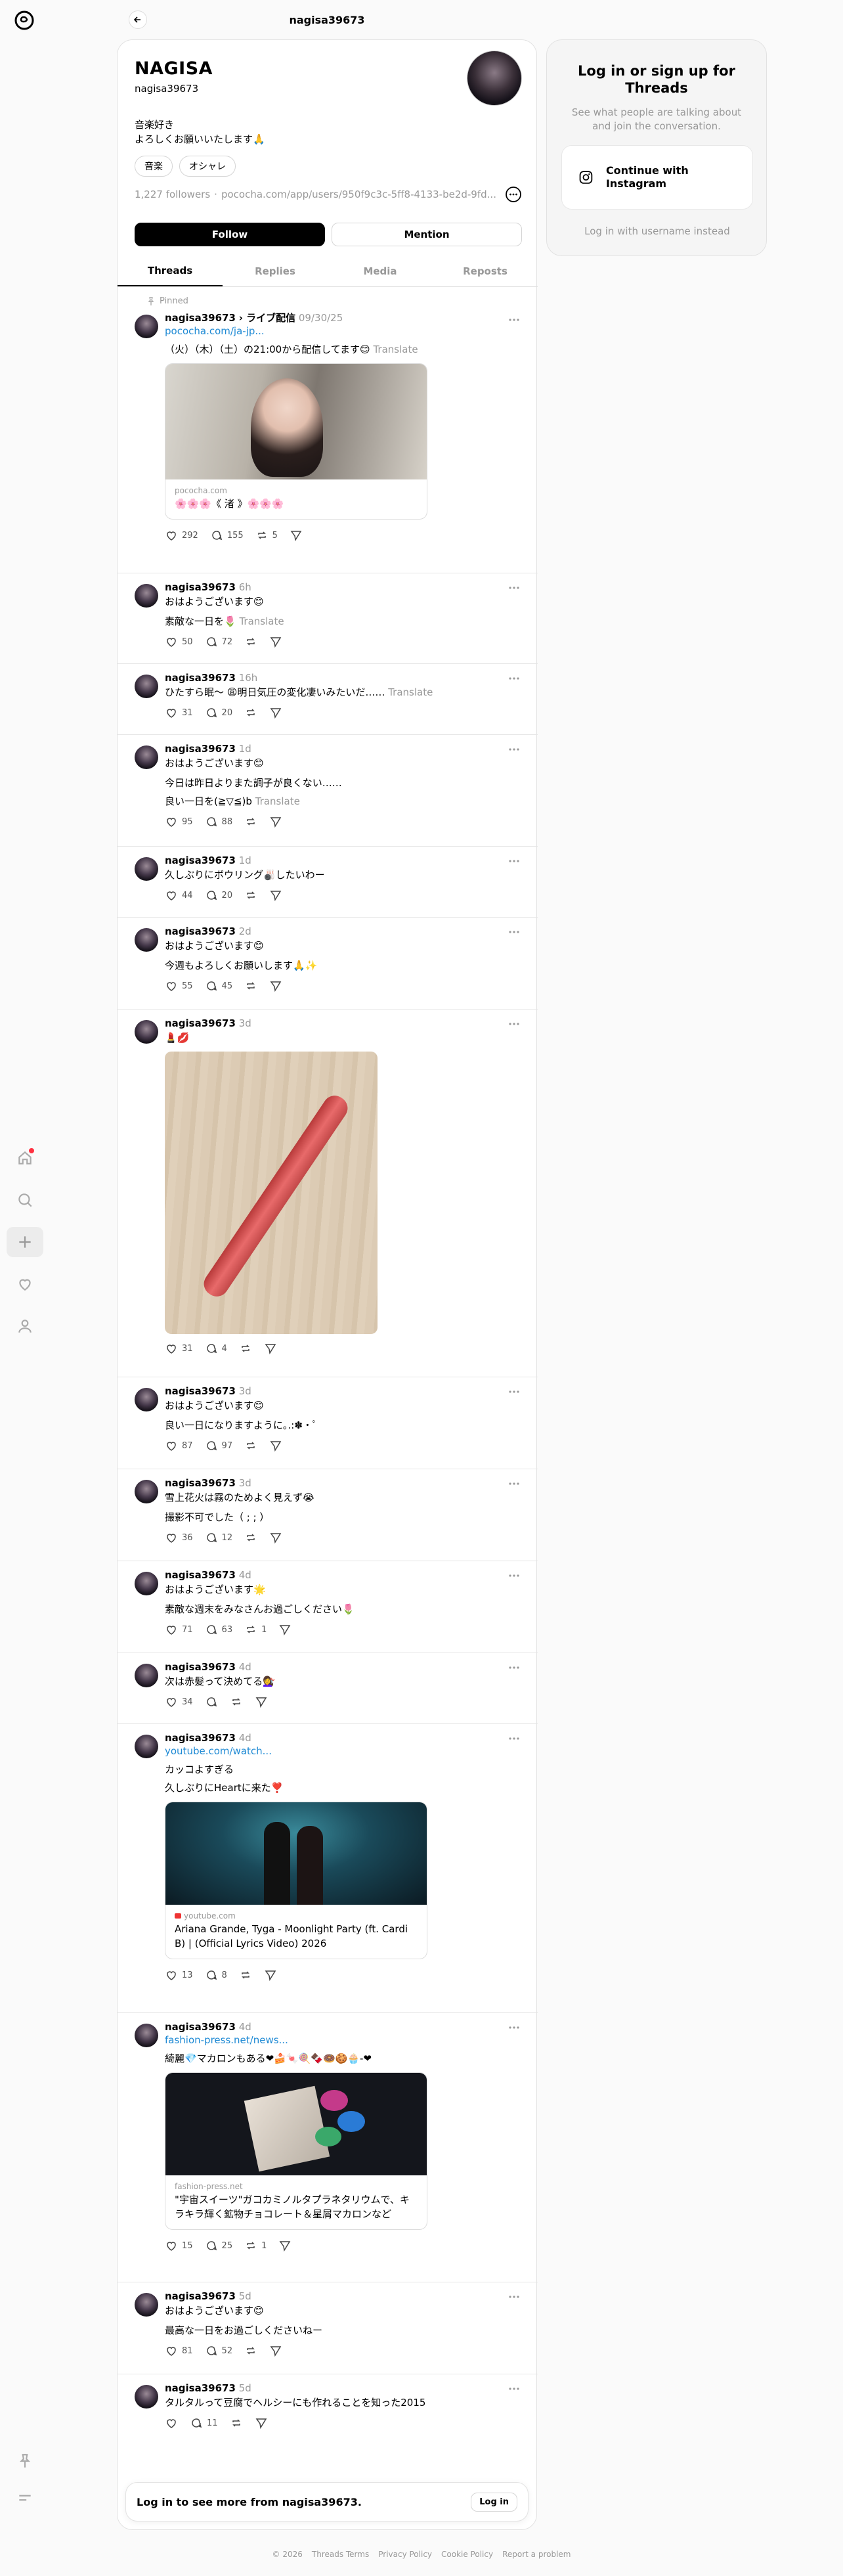  Describe the element at coordinates (230, 235) in the screenshot. I see `follow-button: Follow` at that location.